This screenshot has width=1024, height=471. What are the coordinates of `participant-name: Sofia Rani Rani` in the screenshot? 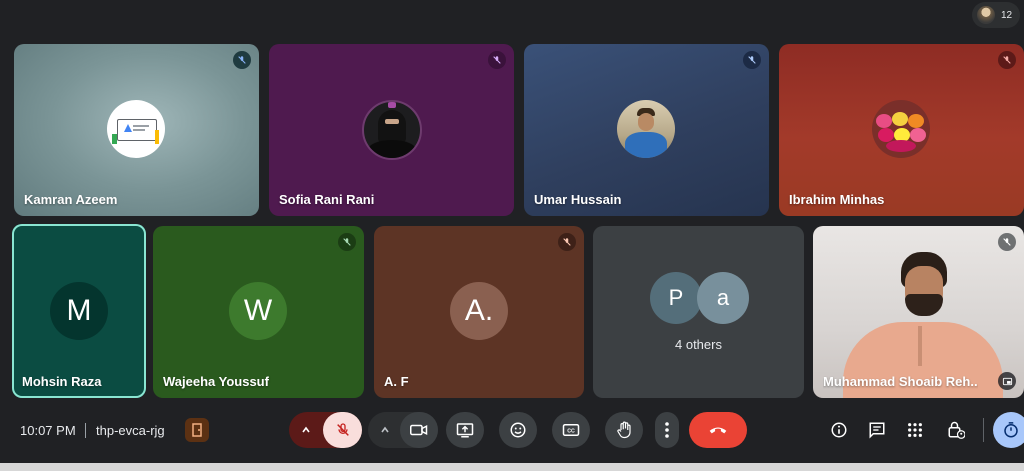 It's located at (327, 199).